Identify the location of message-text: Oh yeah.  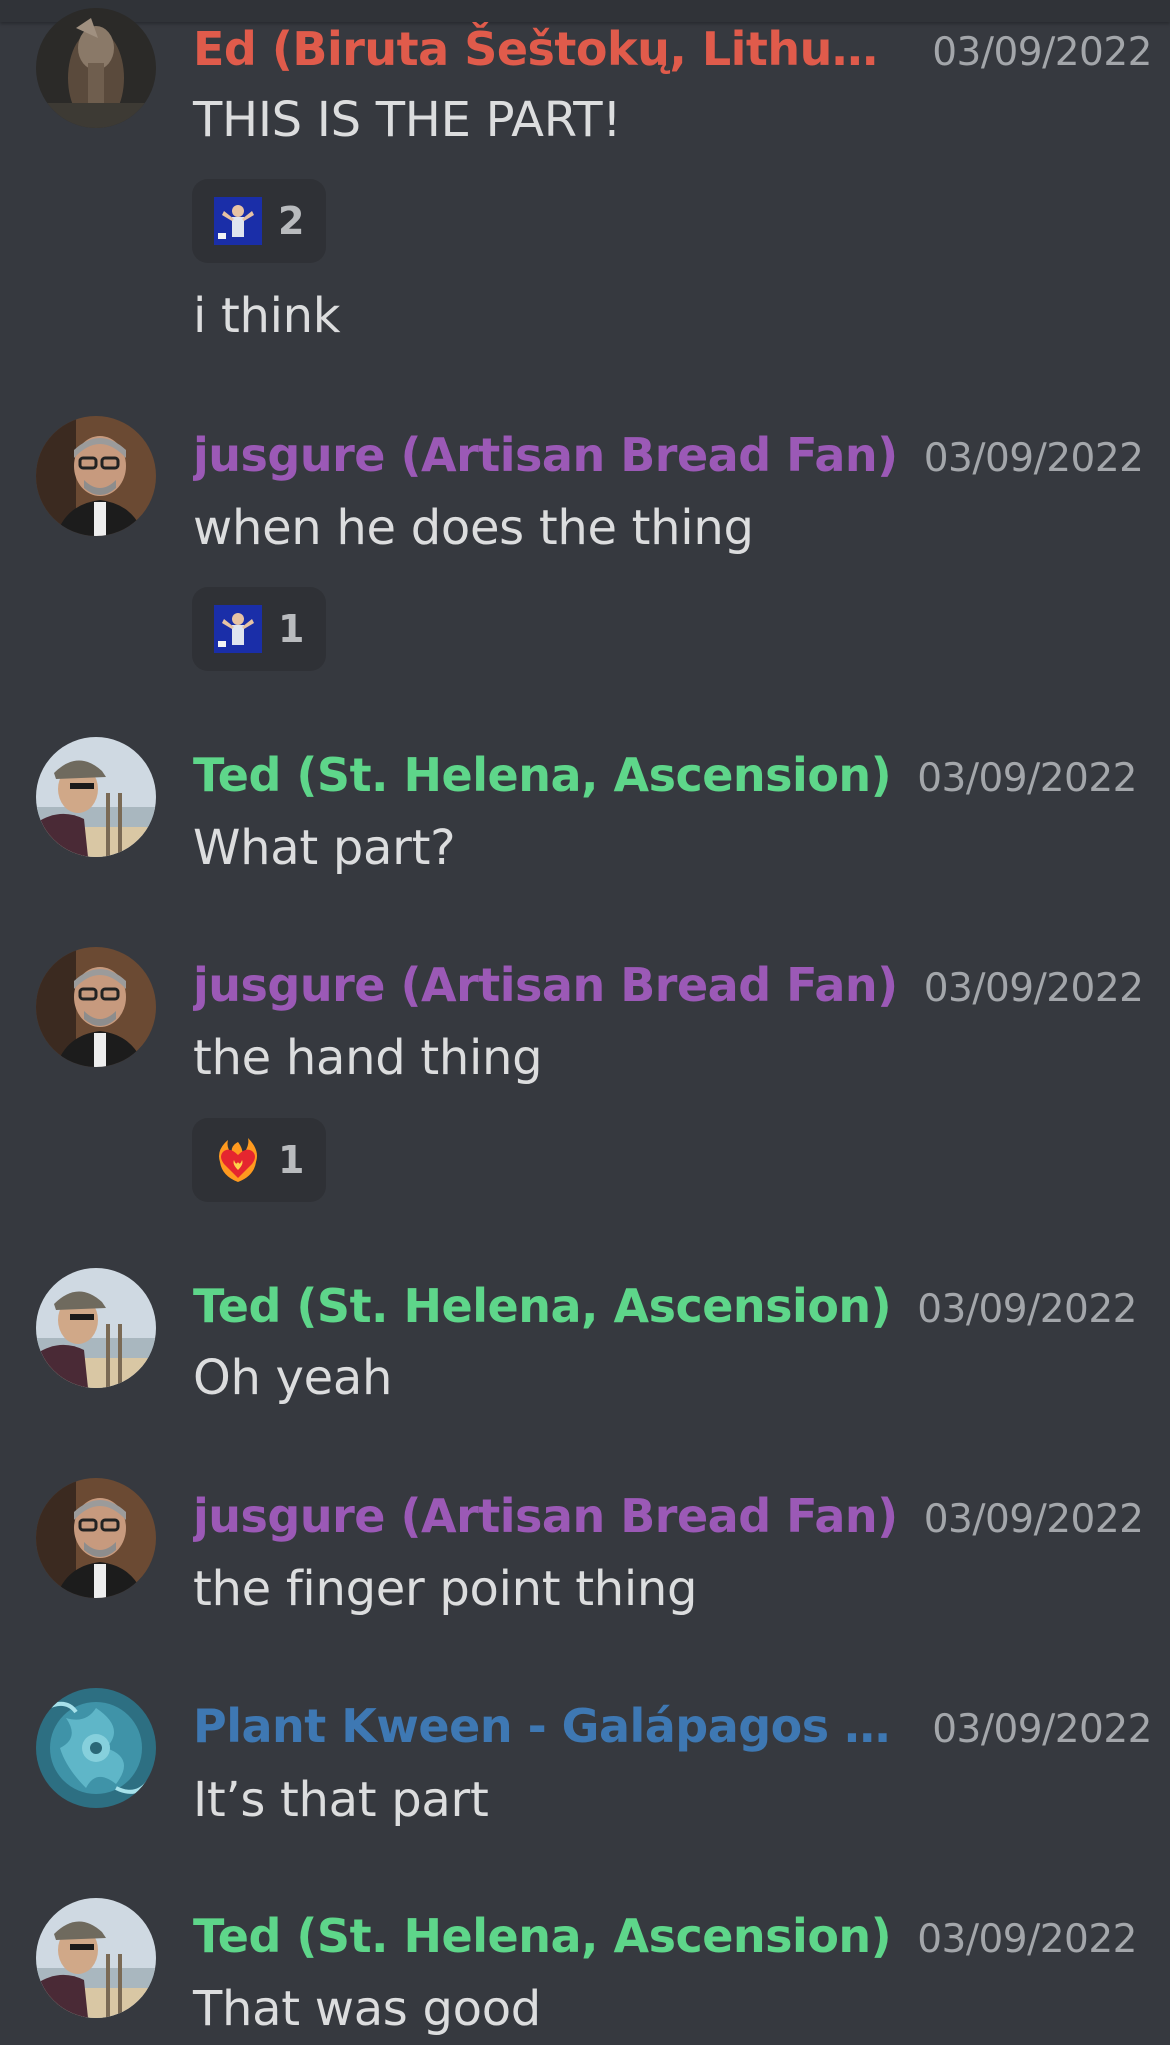
(293, 1378).